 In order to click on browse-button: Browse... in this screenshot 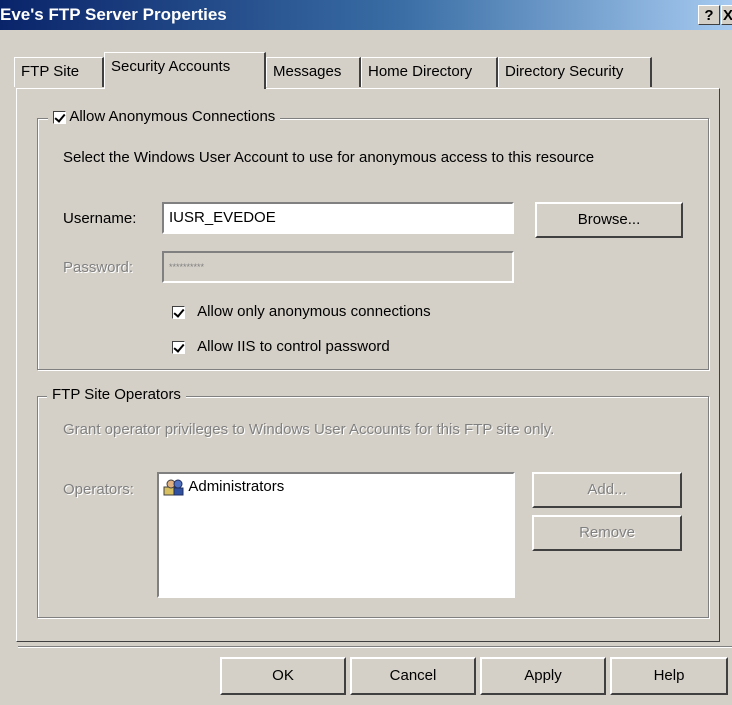, I will do `click(609, 220)`.